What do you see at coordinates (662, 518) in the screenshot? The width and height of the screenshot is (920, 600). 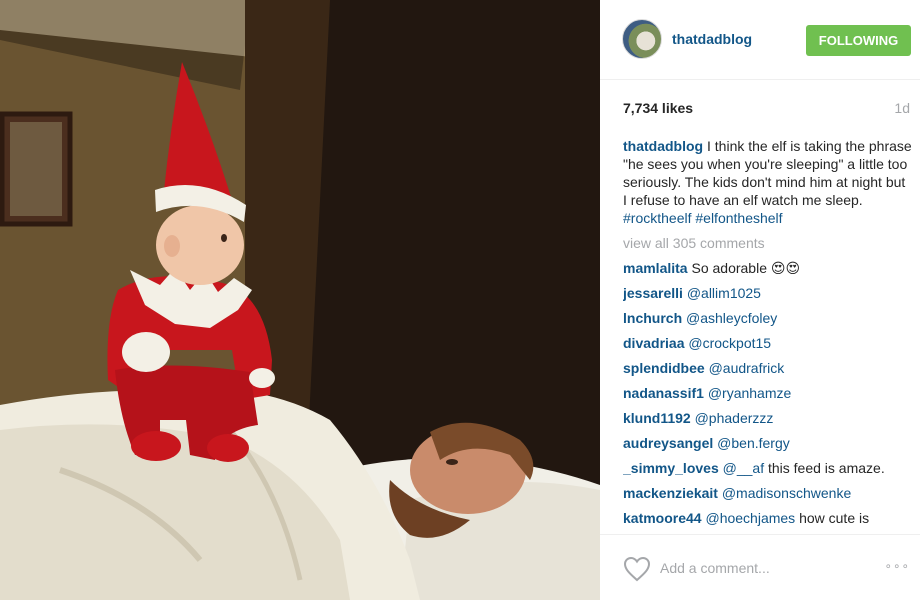 I see `comment-username: katmoore44` at bounding box center [662, 518].